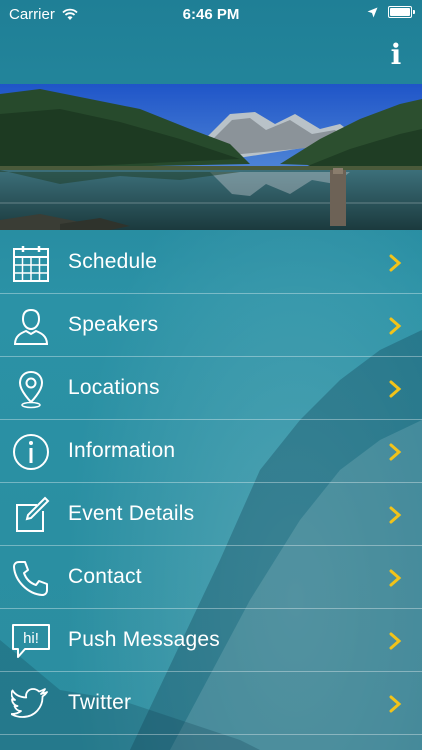 Image resolution: width=422 pixels, height=750 pixels. Describe the element at coordinates (211, 451) in the screenshot. I see `menu-item-information: Information` at that location.